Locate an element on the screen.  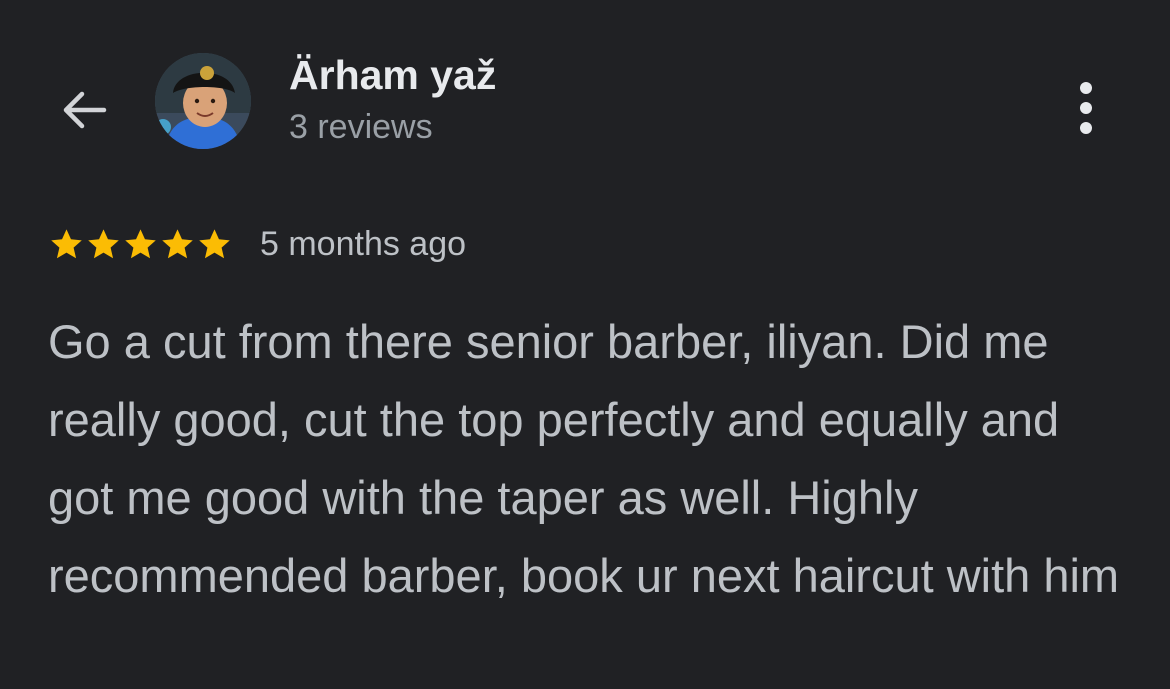
back-button is located at coordinates (84, 110).